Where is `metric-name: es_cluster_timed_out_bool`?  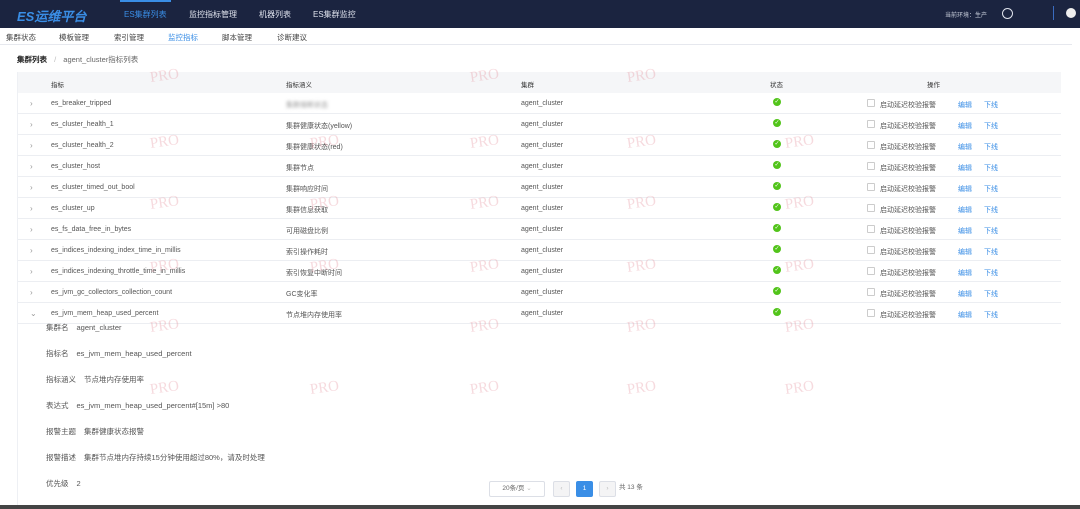
metric-name: es_cluster_timed_out_bool is located at coordinates (93, 187).